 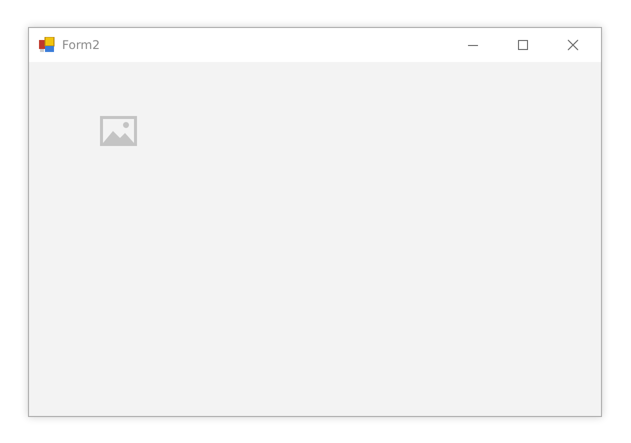 I want to click on close-icon, so click(x=573, y=45).